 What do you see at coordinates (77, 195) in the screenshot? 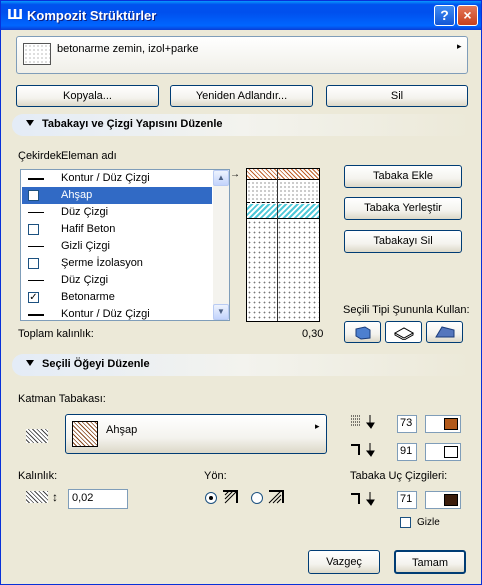
I see `list-item-label: Ahşap` at bounding box center [77, 195].